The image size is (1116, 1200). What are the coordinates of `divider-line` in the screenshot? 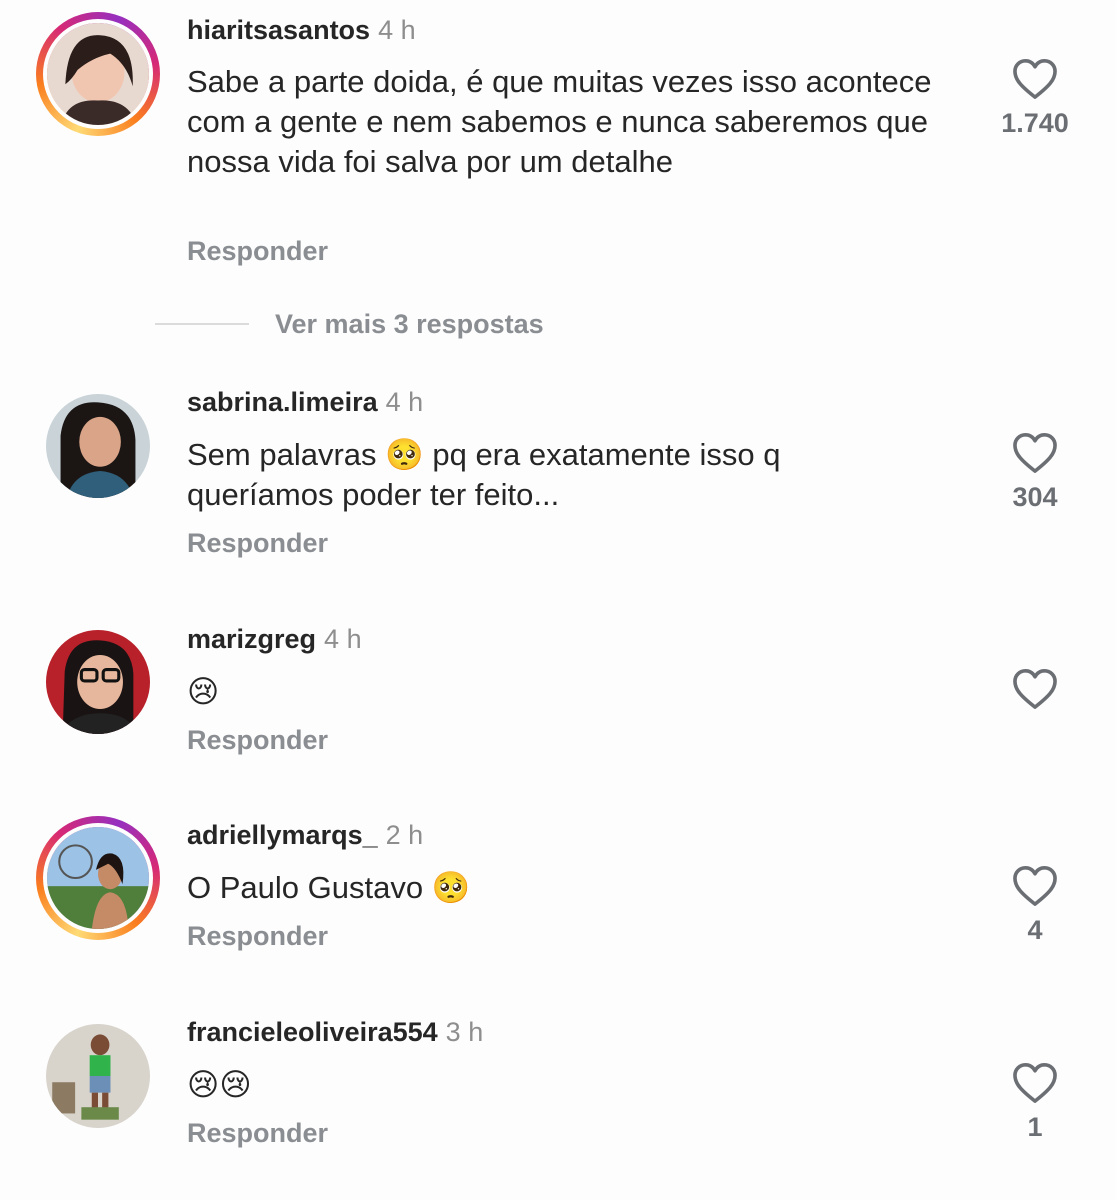 It's located at (202, 324).